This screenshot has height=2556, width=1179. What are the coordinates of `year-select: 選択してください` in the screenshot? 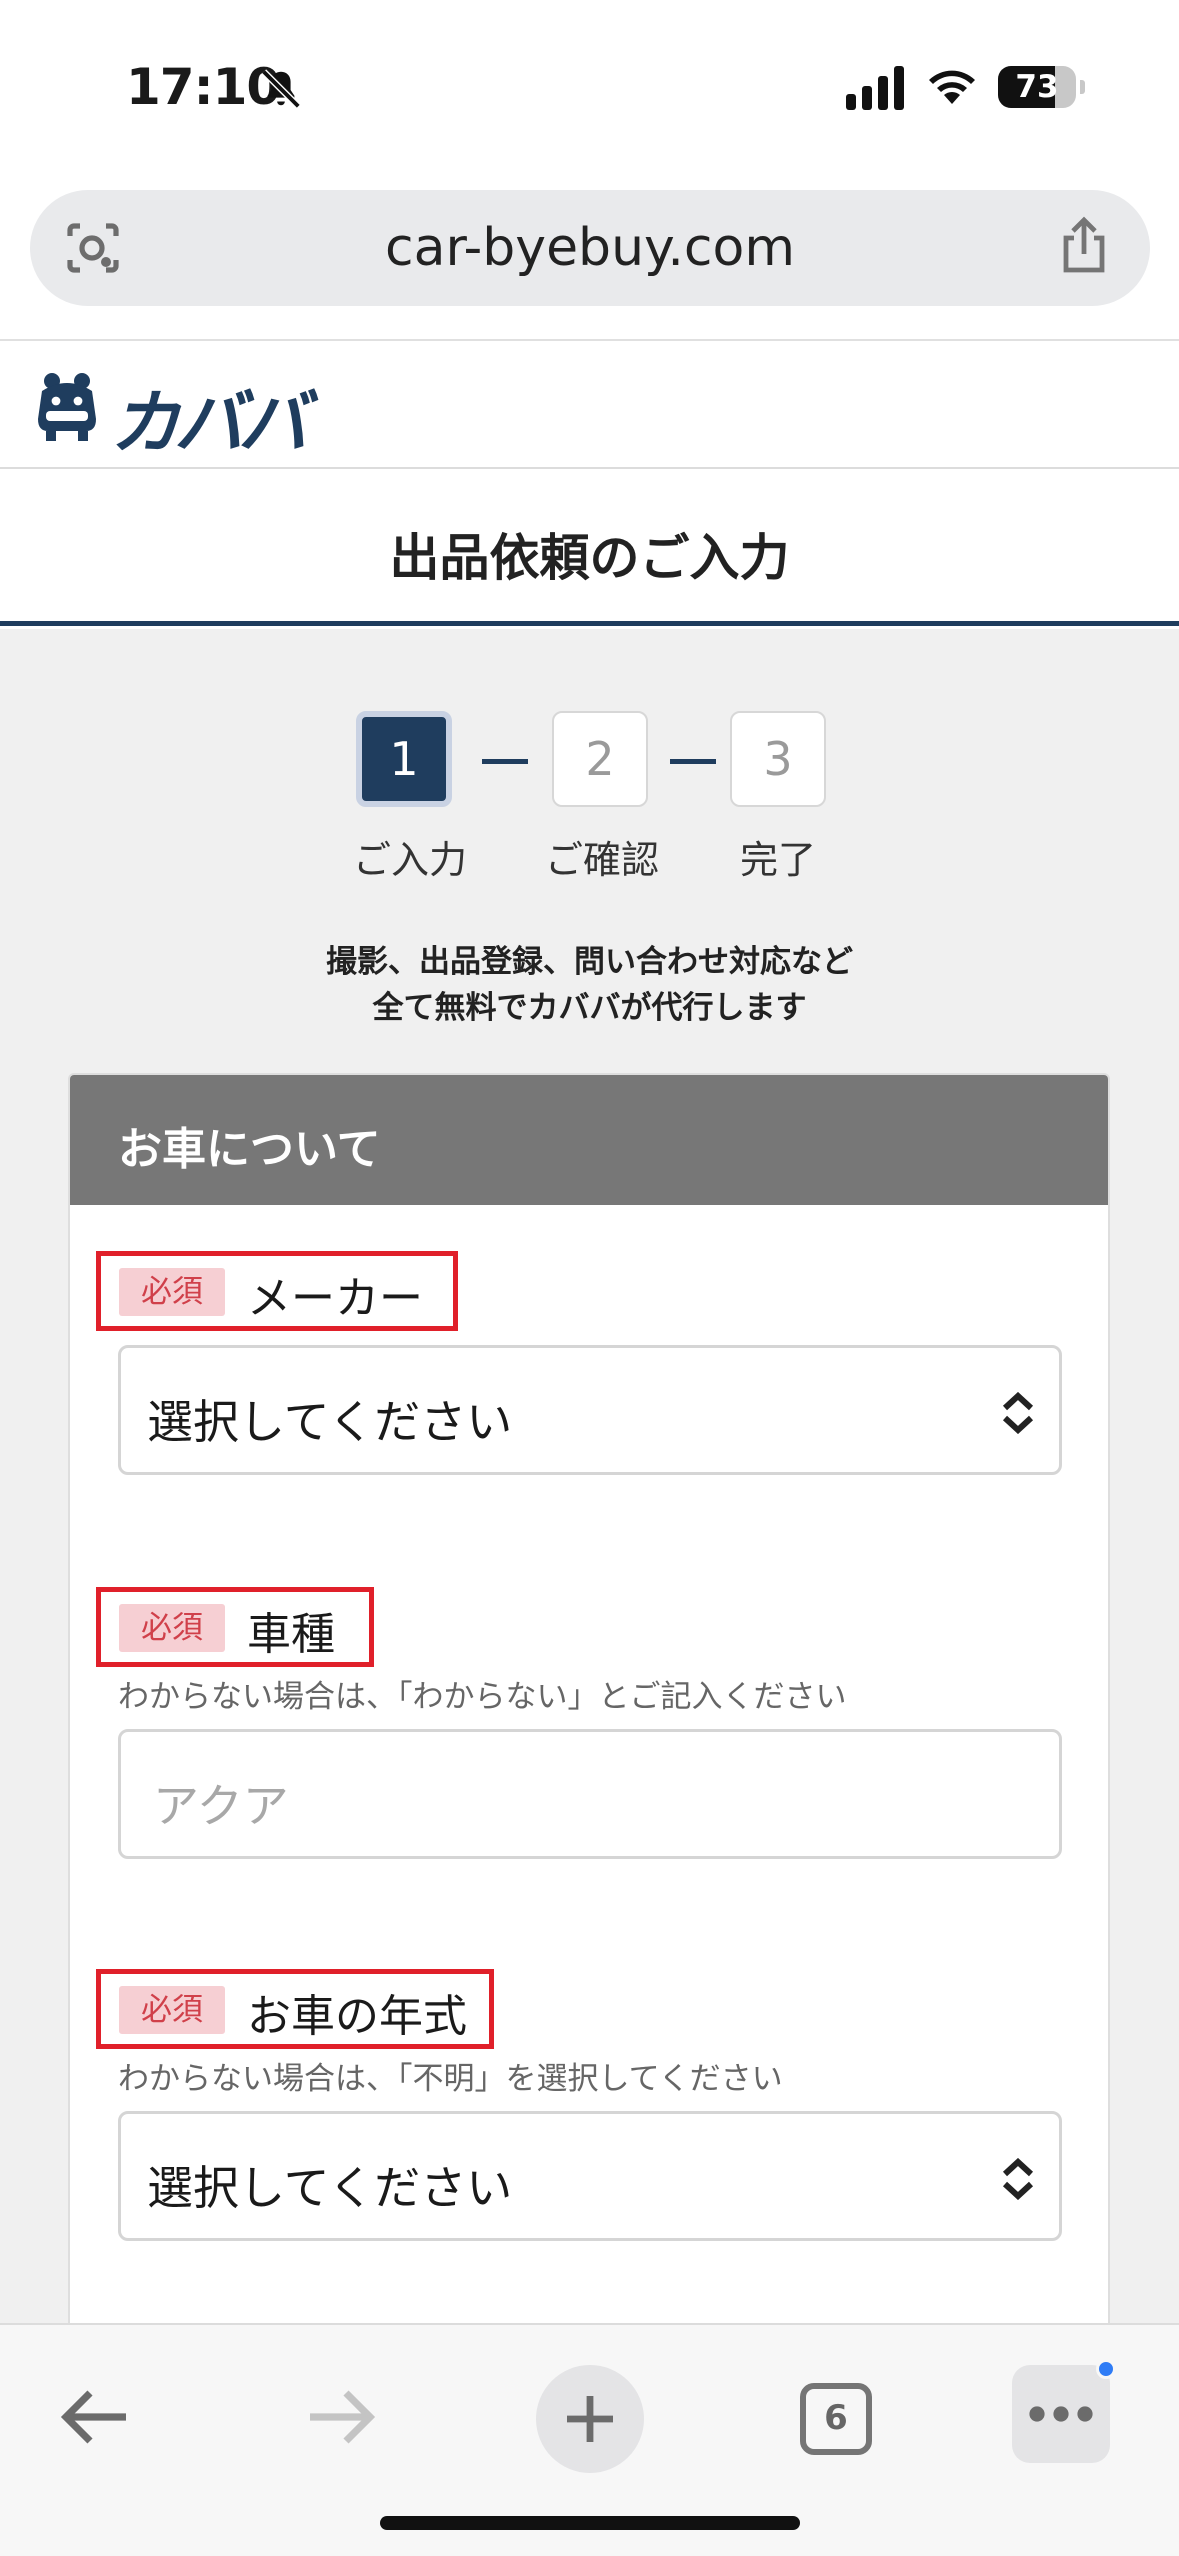 It's located at (590, 2176).